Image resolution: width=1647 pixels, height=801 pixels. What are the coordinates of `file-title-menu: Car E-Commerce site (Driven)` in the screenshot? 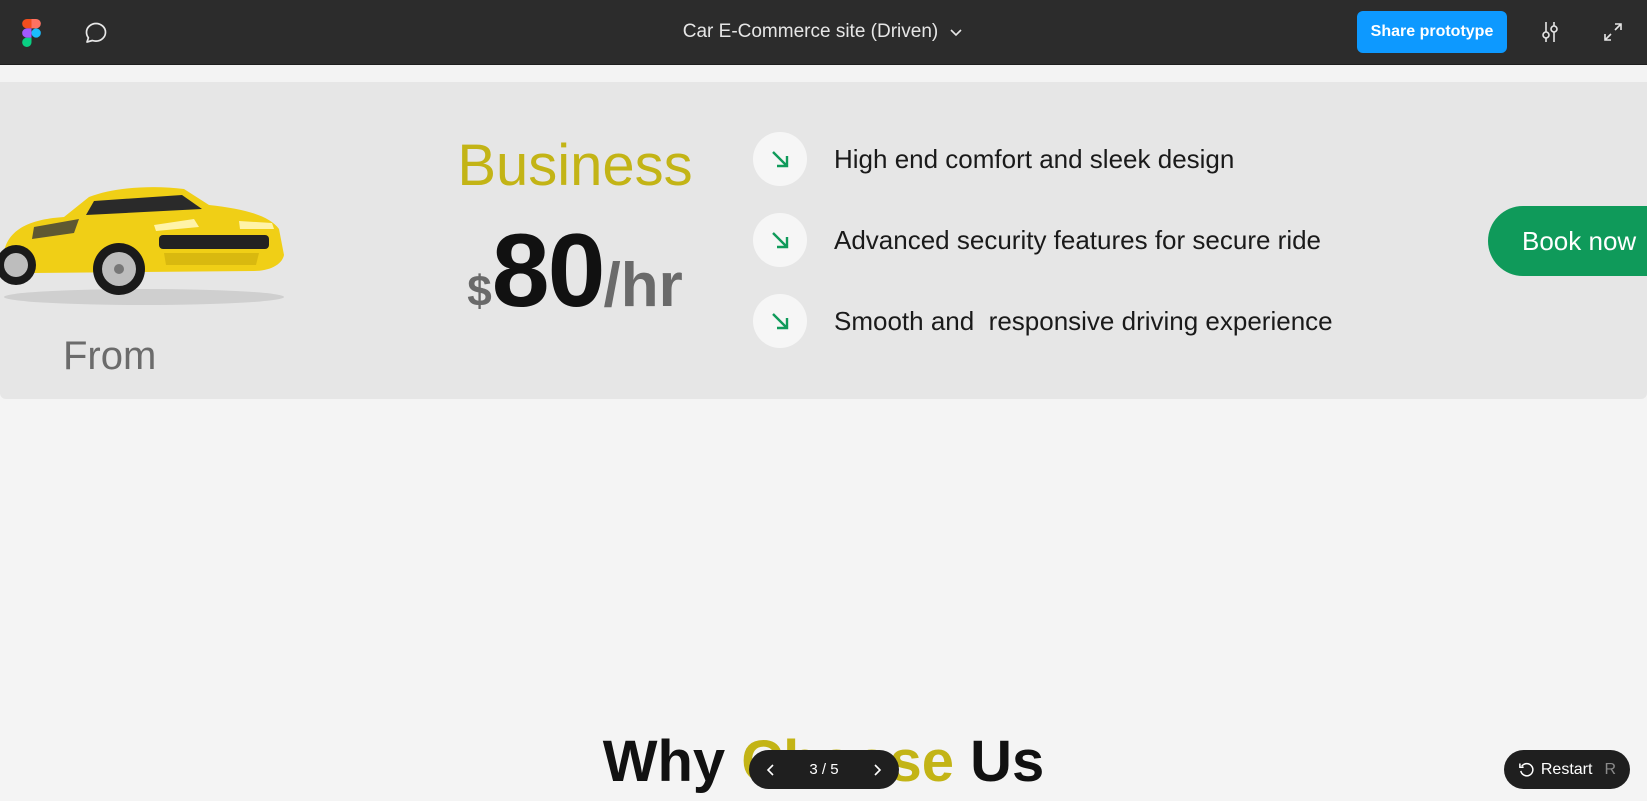 It's located at (823, 32).